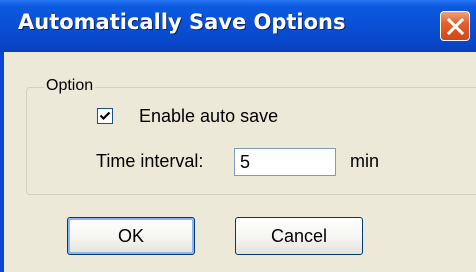 This screenshot has height=272, width=476. I want to click on close-icon, so click(455, 26).